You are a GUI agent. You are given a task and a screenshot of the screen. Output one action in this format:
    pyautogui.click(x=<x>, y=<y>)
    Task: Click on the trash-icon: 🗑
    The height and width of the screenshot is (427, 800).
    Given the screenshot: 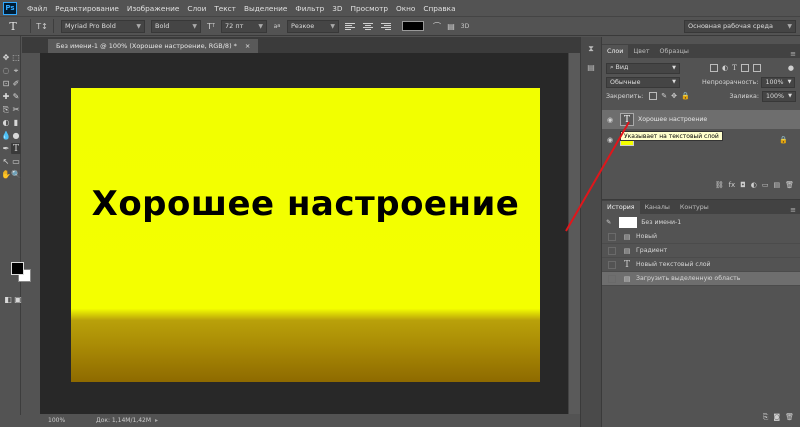 What is the action you would take?
    pyautogui.click(x=789, y=185)
    